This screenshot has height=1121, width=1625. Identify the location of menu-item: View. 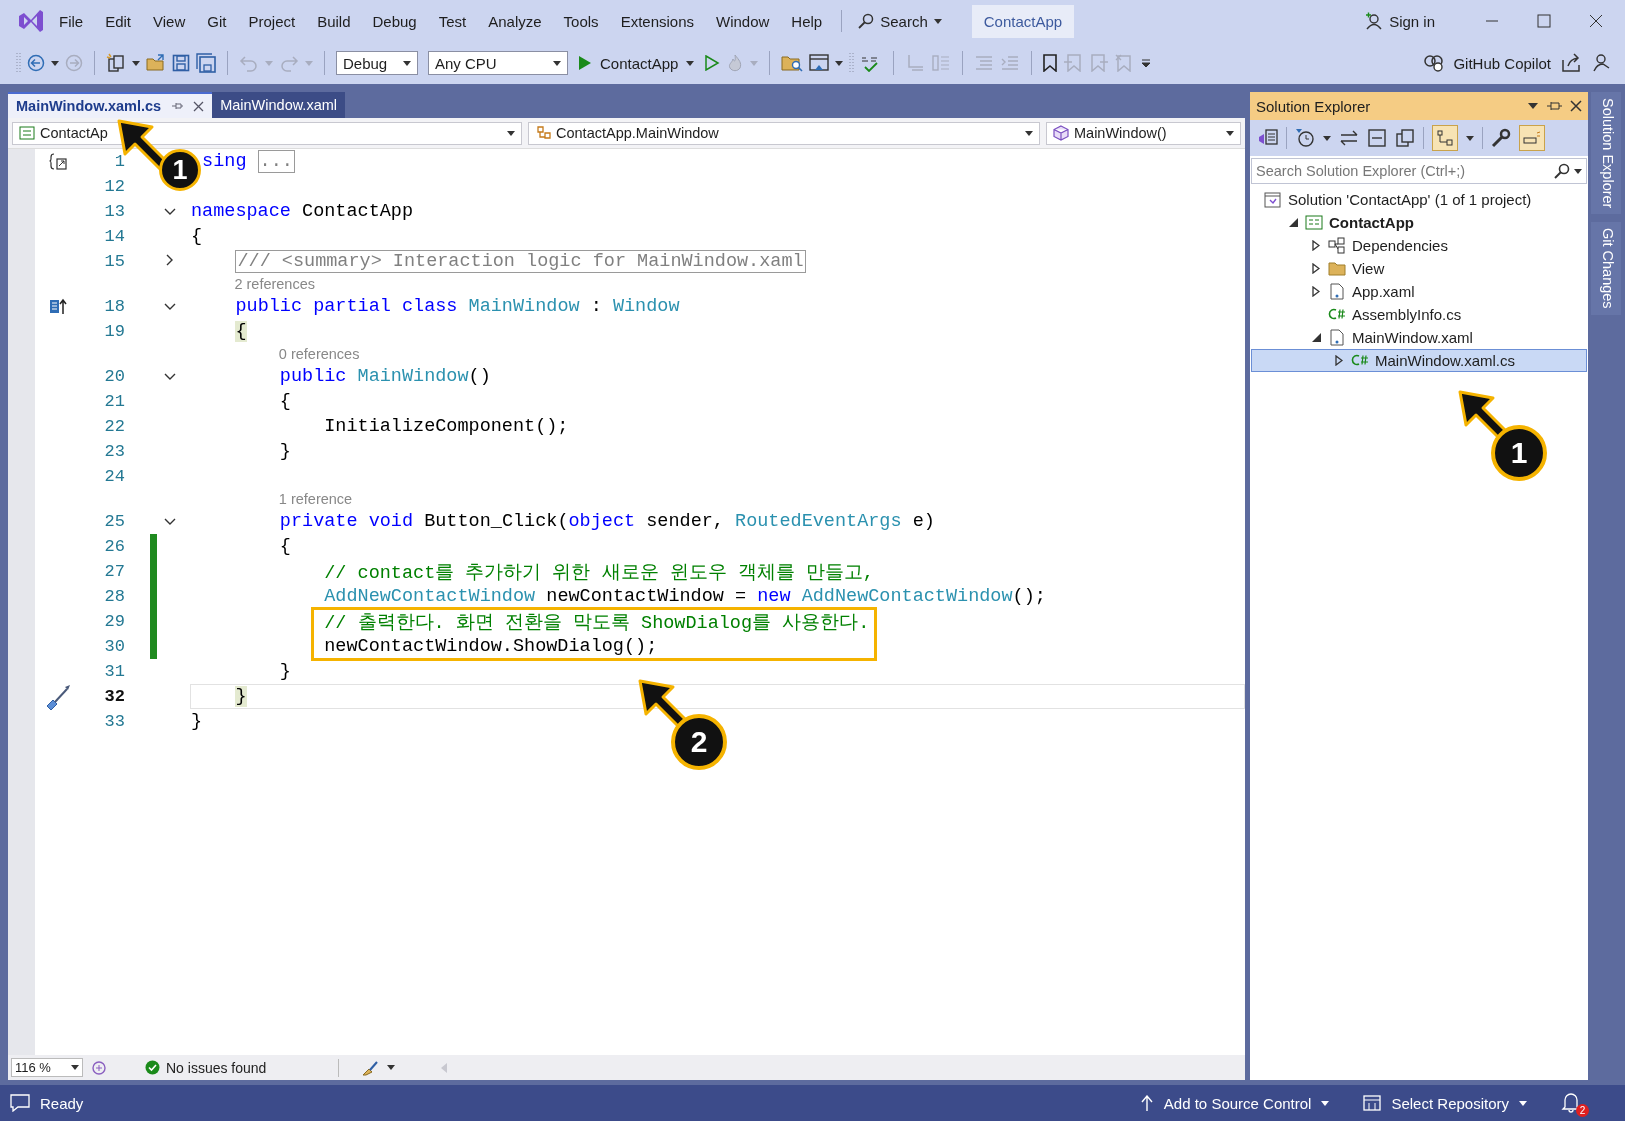
(169, 21).